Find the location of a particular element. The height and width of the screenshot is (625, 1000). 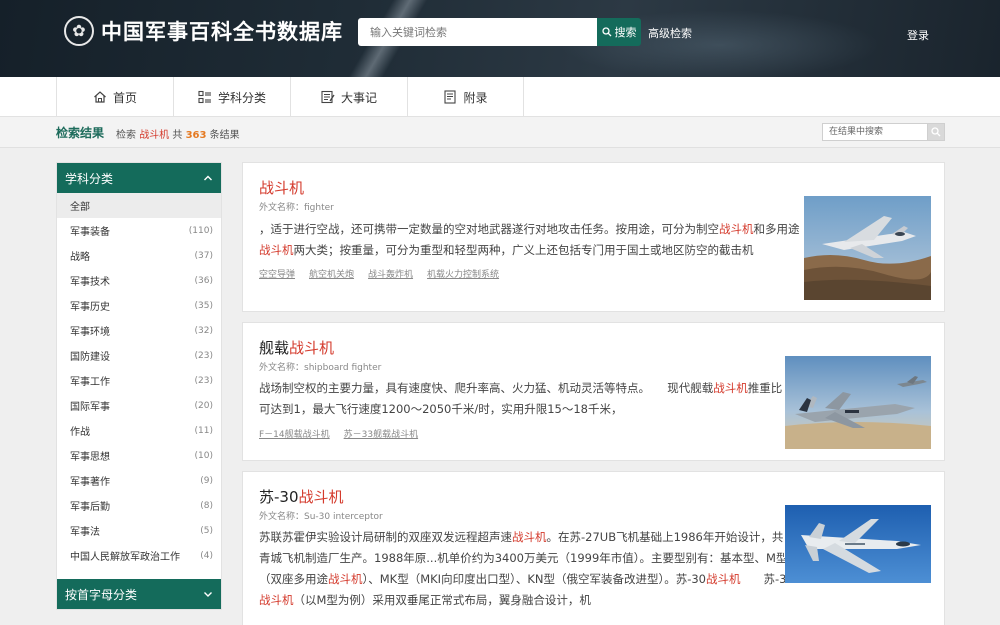

home-icon is located at coordinates (100, 97).